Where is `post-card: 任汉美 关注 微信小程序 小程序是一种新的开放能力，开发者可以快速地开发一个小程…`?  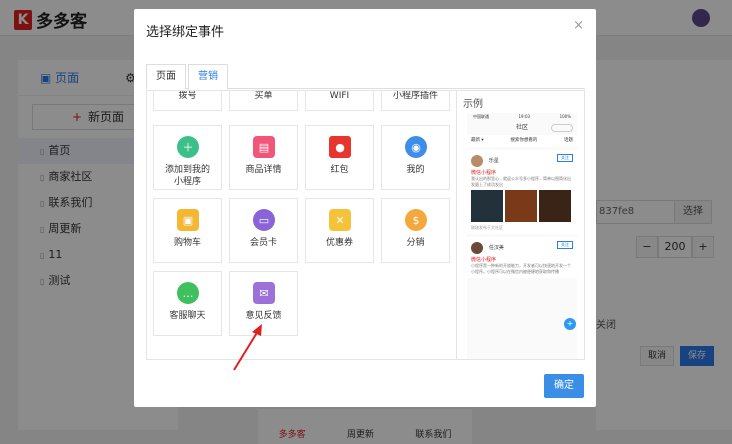
post-card: 任汉美 关注 微信小程序 小程序是一种新的开放能力，开发者可以快速地开发一个小程… is located at coordinates (522, 257).